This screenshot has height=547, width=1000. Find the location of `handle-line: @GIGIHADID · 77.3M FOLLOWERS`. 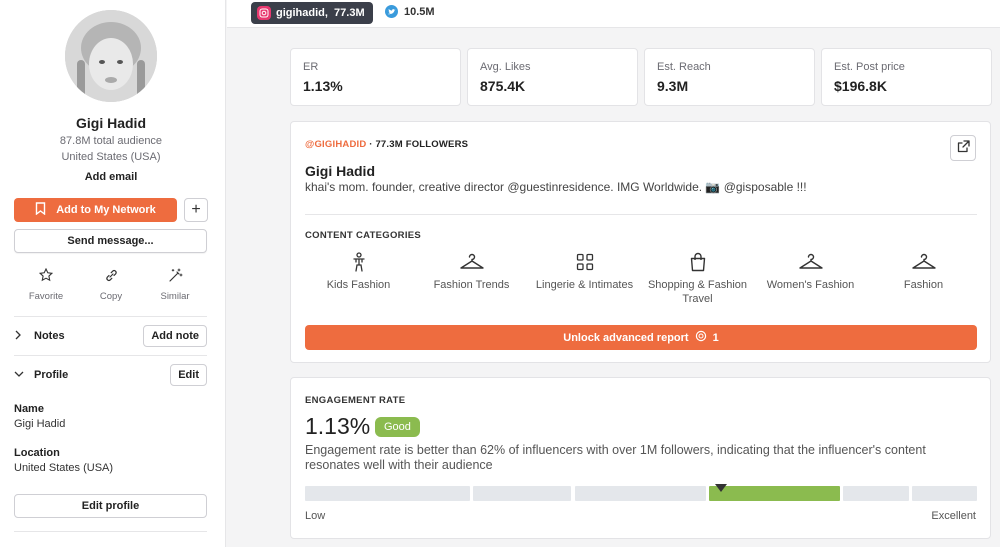

handle-line: @GIGIHADID · 77.3M FOLLOWERS is located at coordinates (386, 144).